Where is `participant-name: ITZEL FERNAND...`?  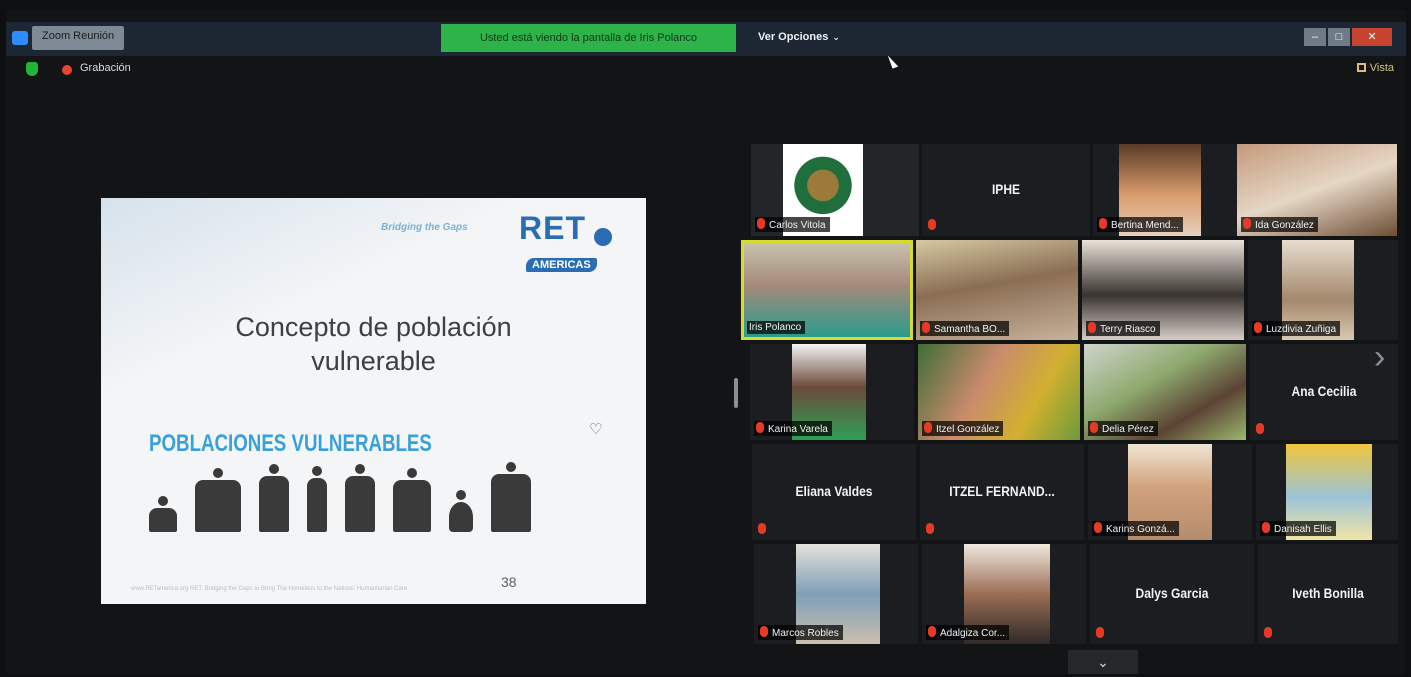 participant-name: ITZEL FERNAND... is located at coordinates (1002, 491).